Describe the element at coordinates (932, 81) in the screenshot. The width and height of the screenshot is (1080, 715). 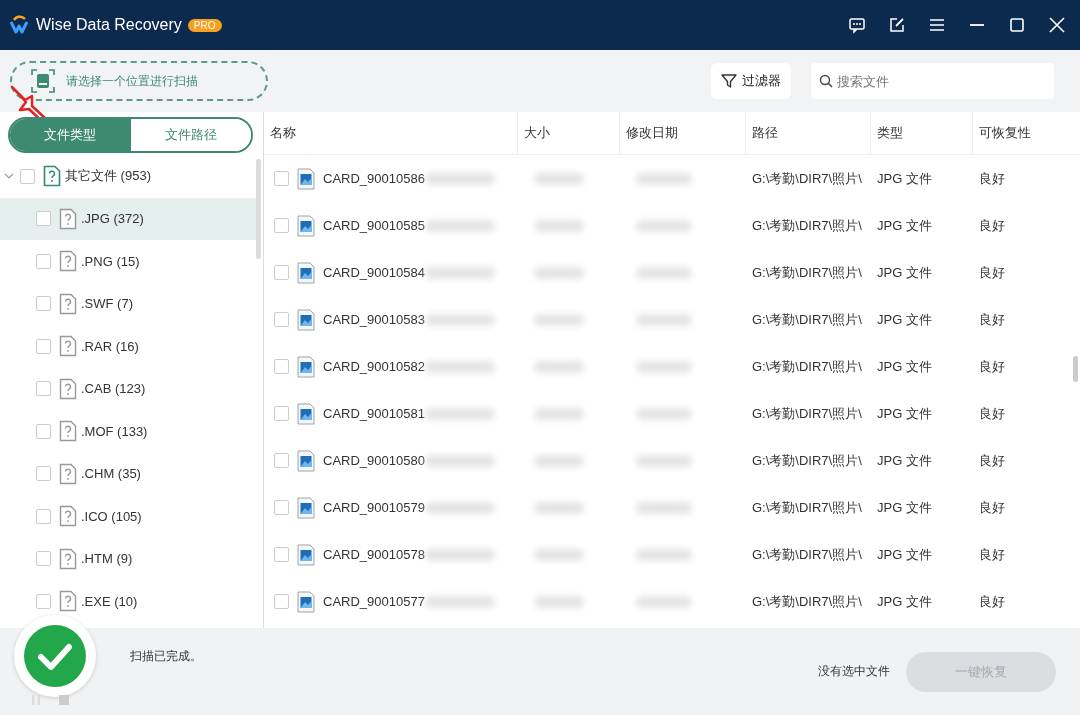
I see `search-field: 搜索文件` at that location.